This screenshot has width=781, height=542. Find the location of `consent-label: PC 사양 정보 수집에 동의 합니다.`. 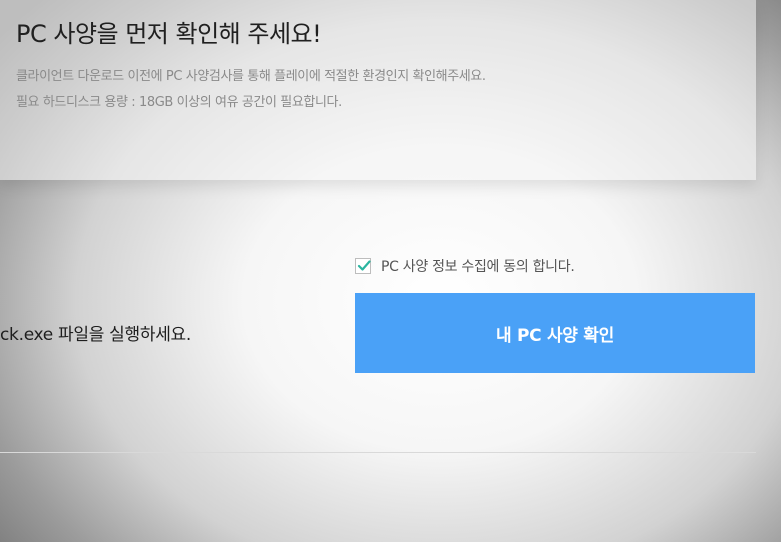

consent-label: PC 사양 정보 수집에 동의 합니다. is located at coordinates (478, 267).